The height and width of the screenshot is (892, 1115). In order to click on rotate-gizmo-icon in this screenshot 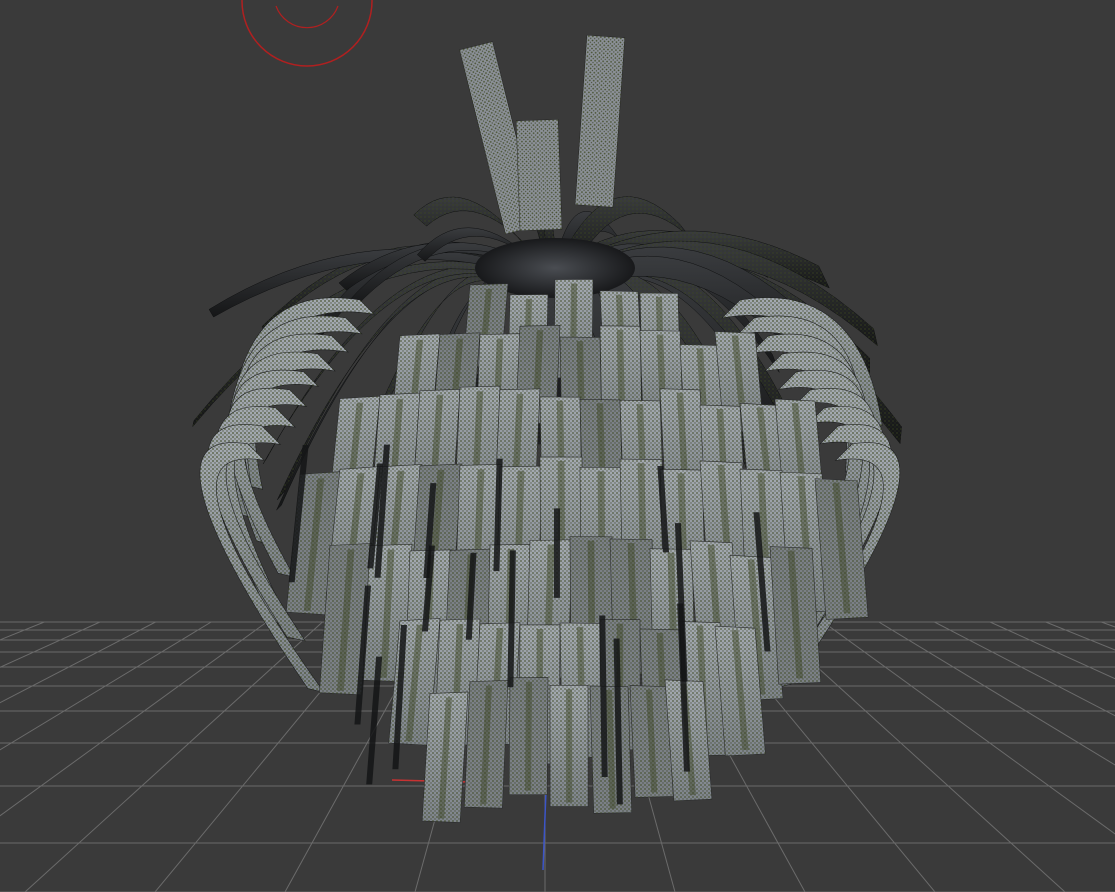, I will do `click(307, 33)`.